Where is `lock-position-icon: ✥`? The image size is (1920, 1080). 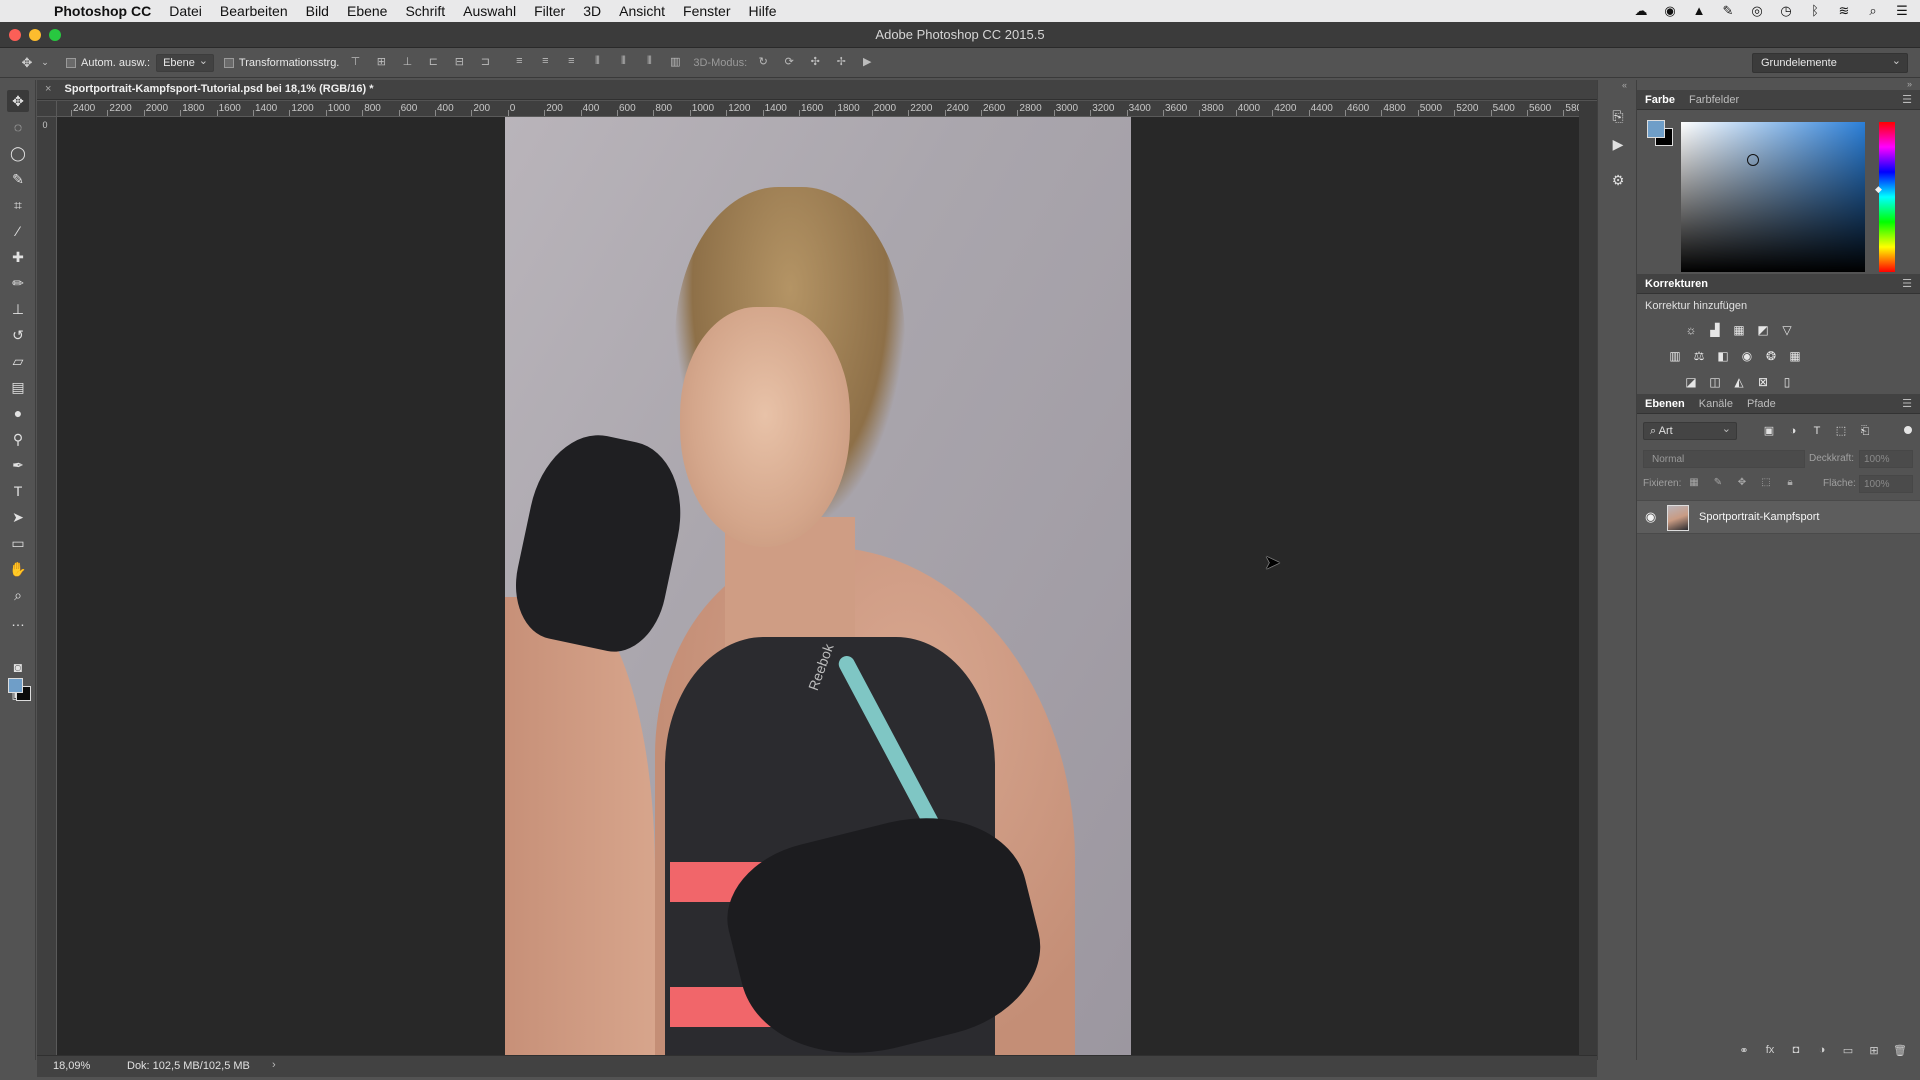
lock-position-icon: ✥ is located at coordinates (1742, 483).